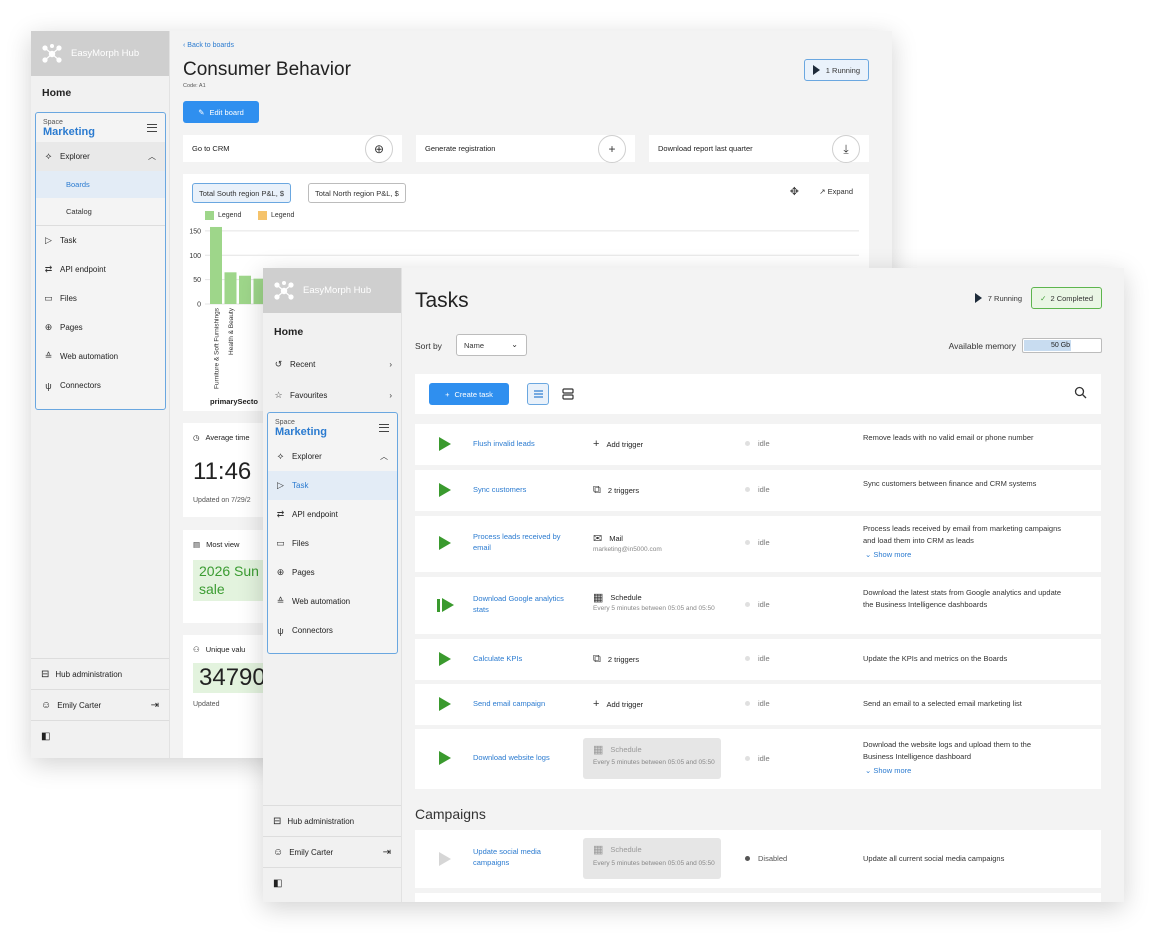 Image resolution: width=1155 pixels, height=934 pixels. What do you see at coordinates (538, 394) in the screenshot?
I see `list-view-button` at bounding box center [538, 394].